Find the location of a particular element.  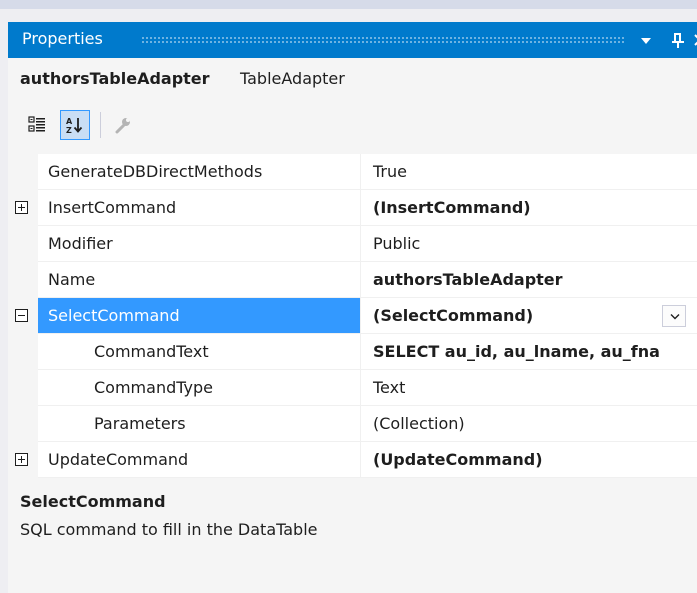

property-pages-button is located at coordinates (123, 125).